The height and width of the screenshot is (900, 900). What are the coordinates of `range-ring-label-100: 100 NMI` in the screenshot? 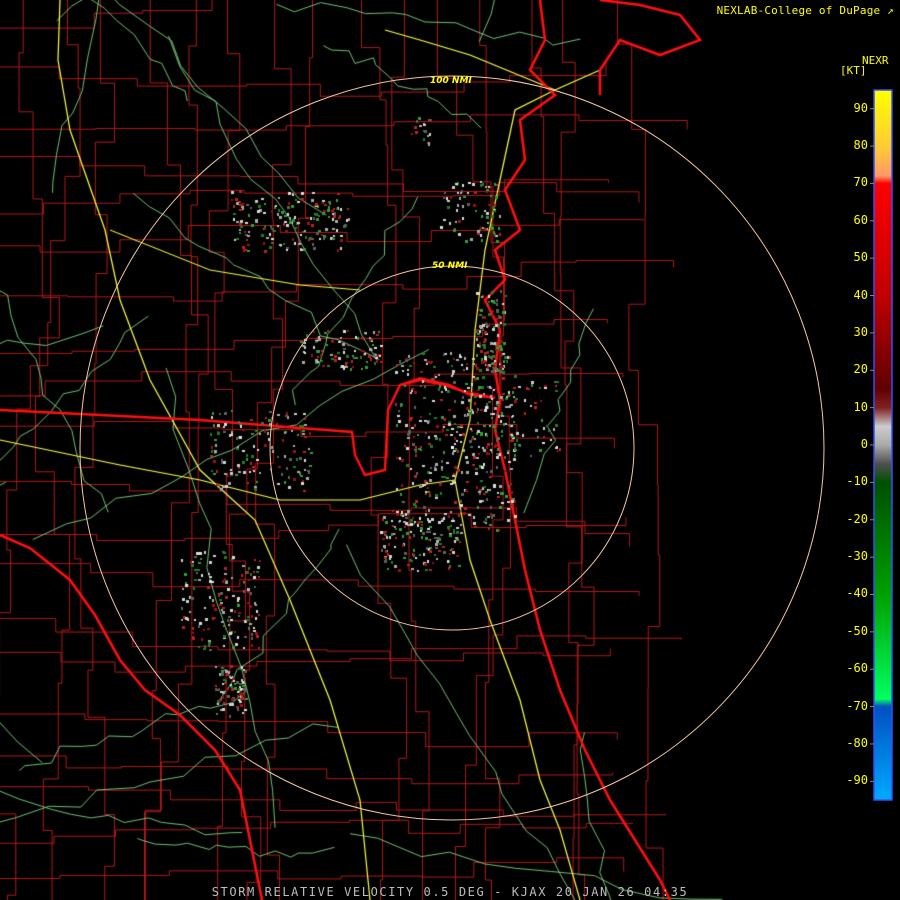 It's located at (451, 81).